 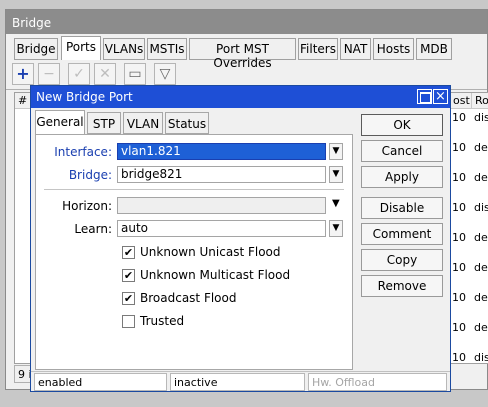 I want to click on dialog-status-bar: enabled inactive Hw. Offload, so click(x=240, y=381).